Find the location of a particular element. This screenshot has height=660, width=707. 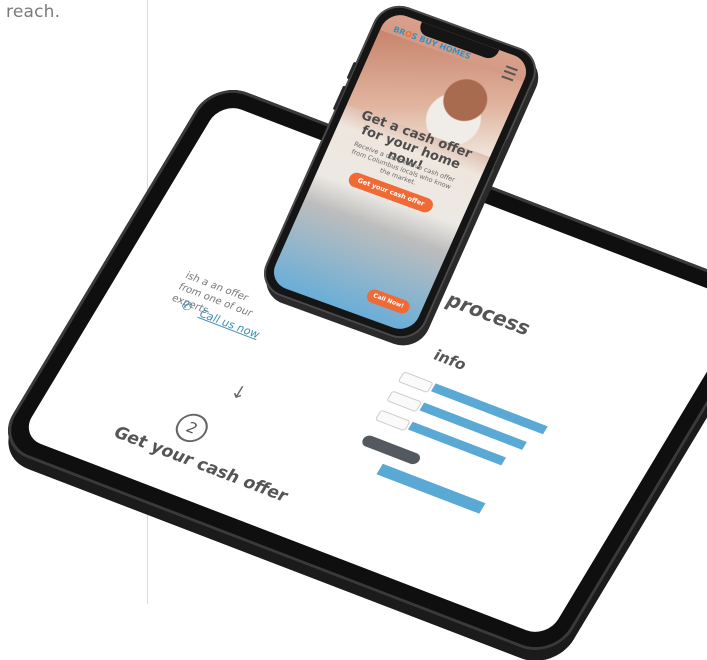

tablet-section-heading: process is located at coordinates (488, 313).